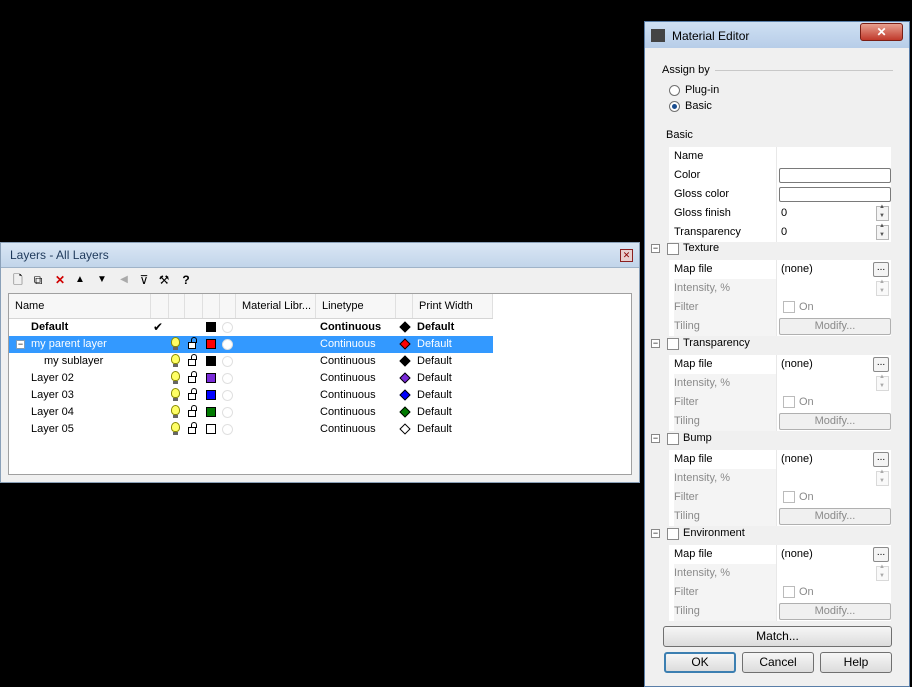 The image size is (912, 687). Describe the element at coordinates (52, 395) in the screenshot. I see `layer-name: Layer 03` at that location.